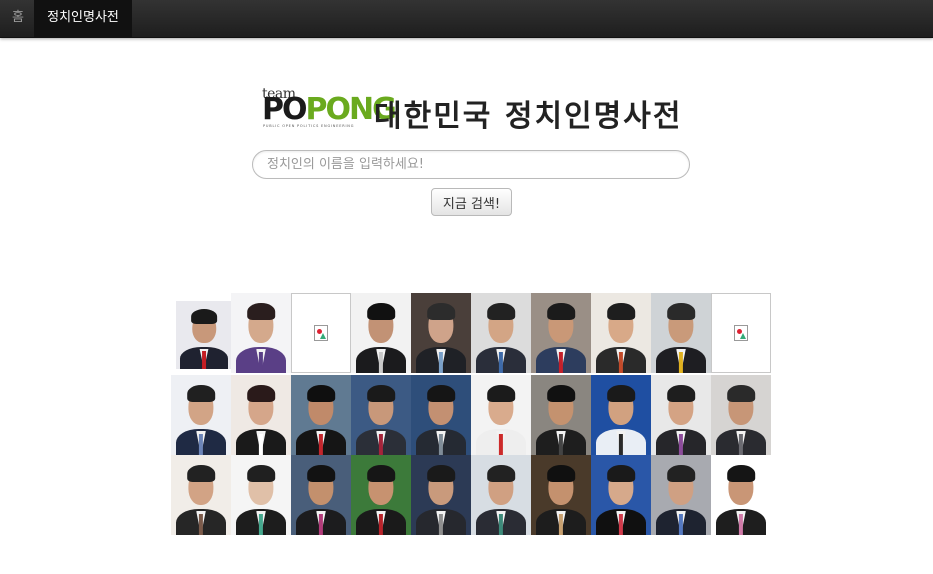 Image resolution: width=933 pixels, height=574 pixels. I want to click on logo-tagline: PUBLIC OPEN POLITICS ENGINEERING, so click(309, 126).